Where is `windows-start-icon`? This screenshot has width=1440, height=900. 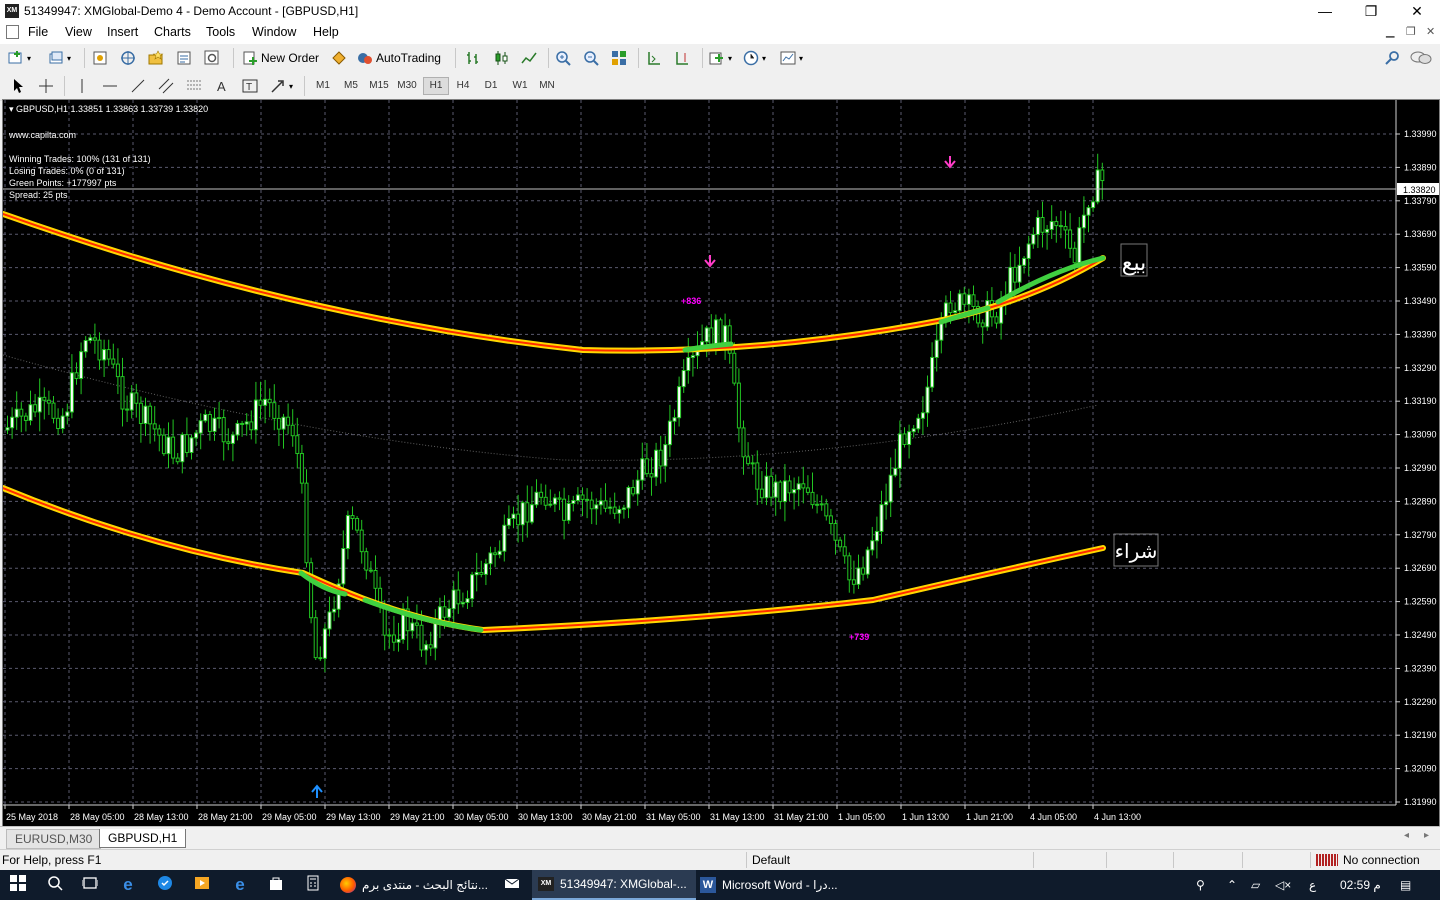 windows-start-icon is located at coordinates (18, 885).